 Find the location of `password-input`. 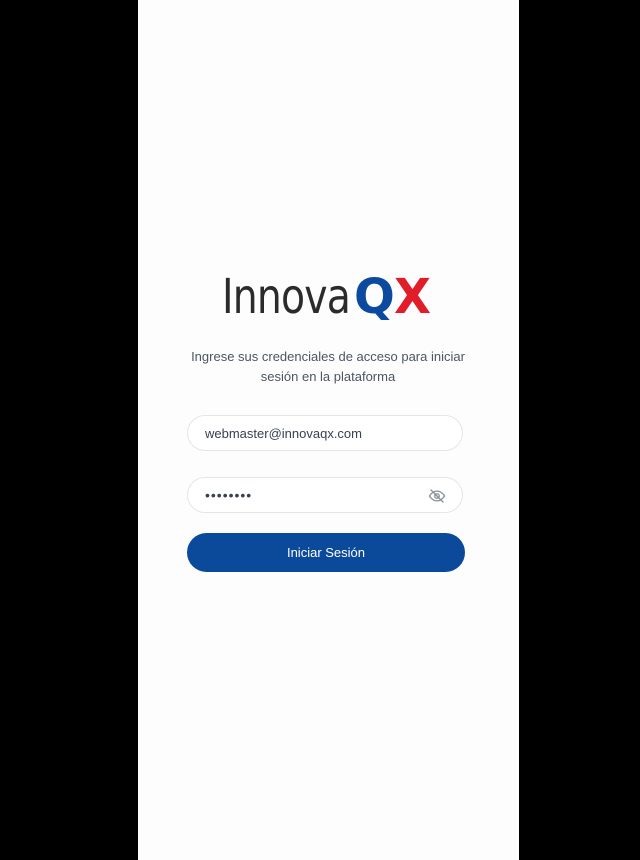

password-input is located at coordinates (315, 495).